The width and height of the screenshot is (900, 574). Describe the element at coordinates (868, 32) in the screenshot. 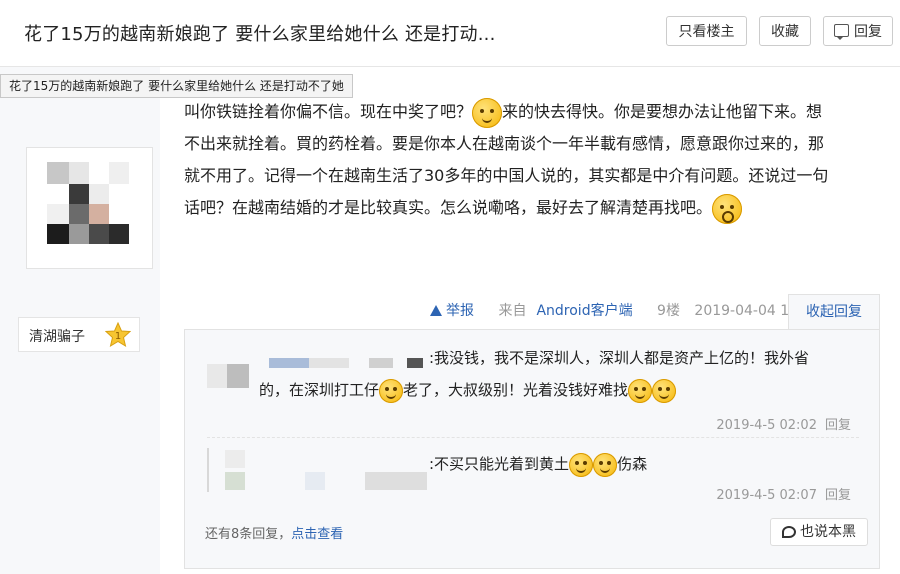

I see `reply-button-label: 回复` at that location.